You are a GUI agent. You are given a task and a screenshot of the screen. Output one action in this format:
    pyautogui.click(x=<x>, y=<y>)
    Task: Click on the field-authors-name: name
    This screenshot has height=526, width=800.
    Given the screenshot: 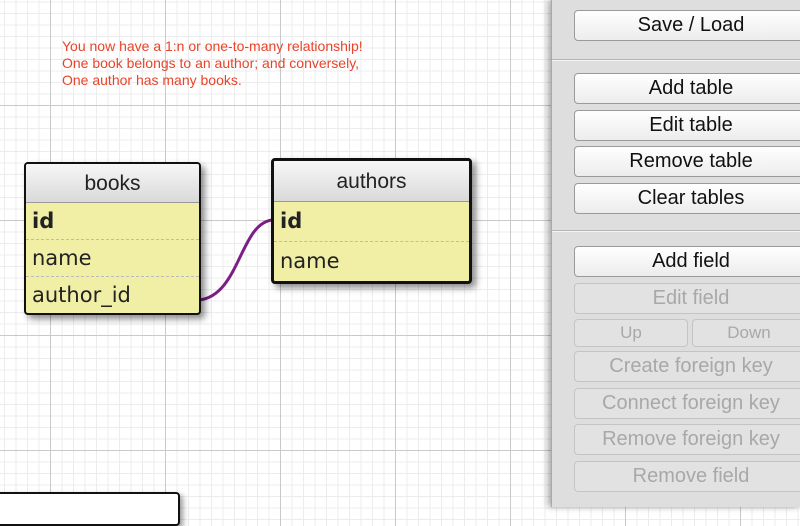 What is the action you would take?
    pyautogui.click(x=371, y=261)
    